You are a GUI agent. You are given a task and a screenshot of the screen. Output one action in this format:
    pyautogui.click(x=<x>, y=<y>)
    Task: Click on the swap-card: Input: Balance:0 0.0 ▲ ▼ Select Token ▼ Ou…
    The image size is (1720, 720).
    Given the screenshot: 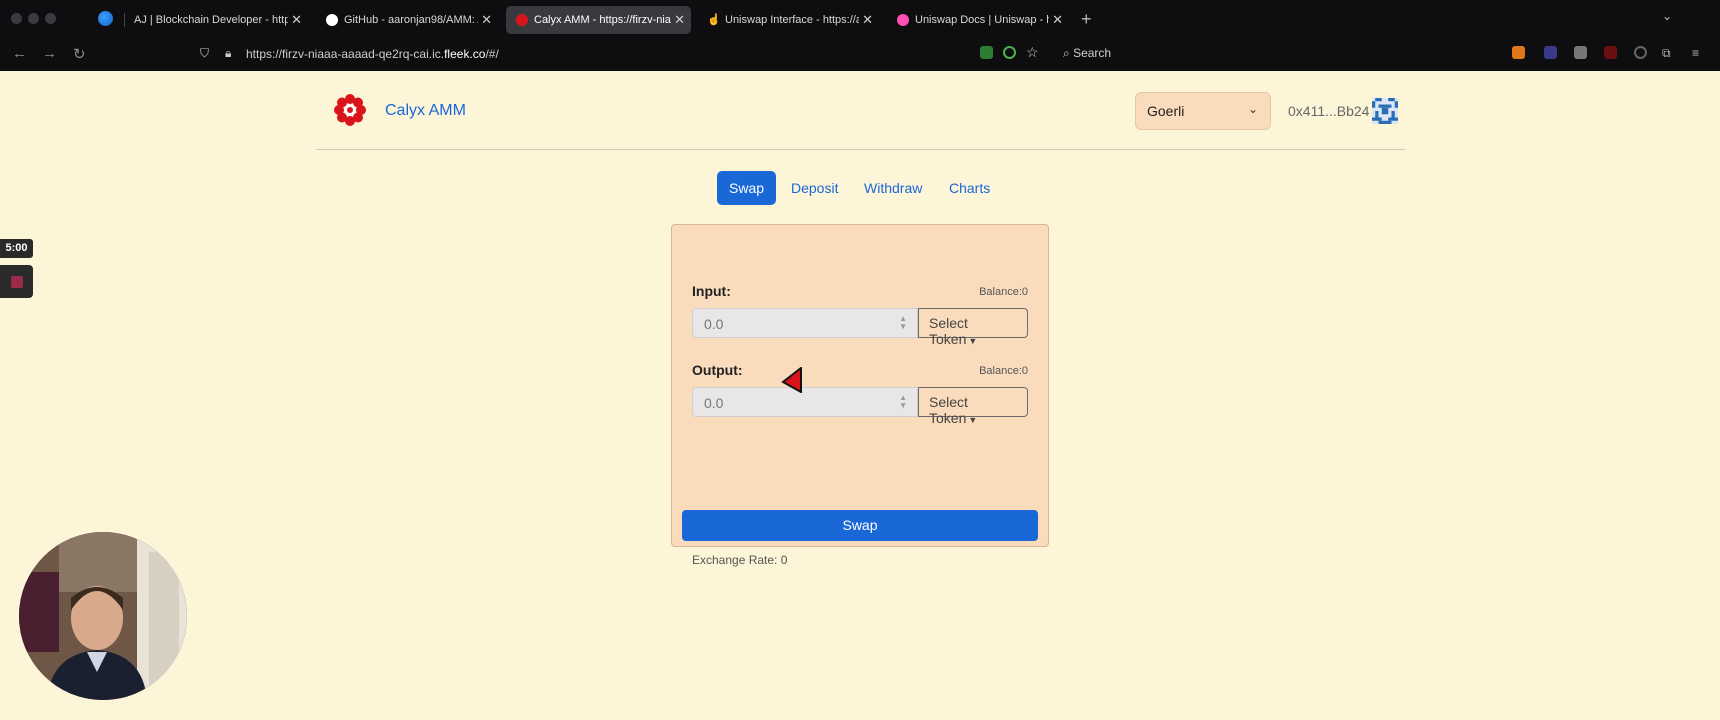 What is the action you would take?
    pyautogui.click(x=860, y=395)
    